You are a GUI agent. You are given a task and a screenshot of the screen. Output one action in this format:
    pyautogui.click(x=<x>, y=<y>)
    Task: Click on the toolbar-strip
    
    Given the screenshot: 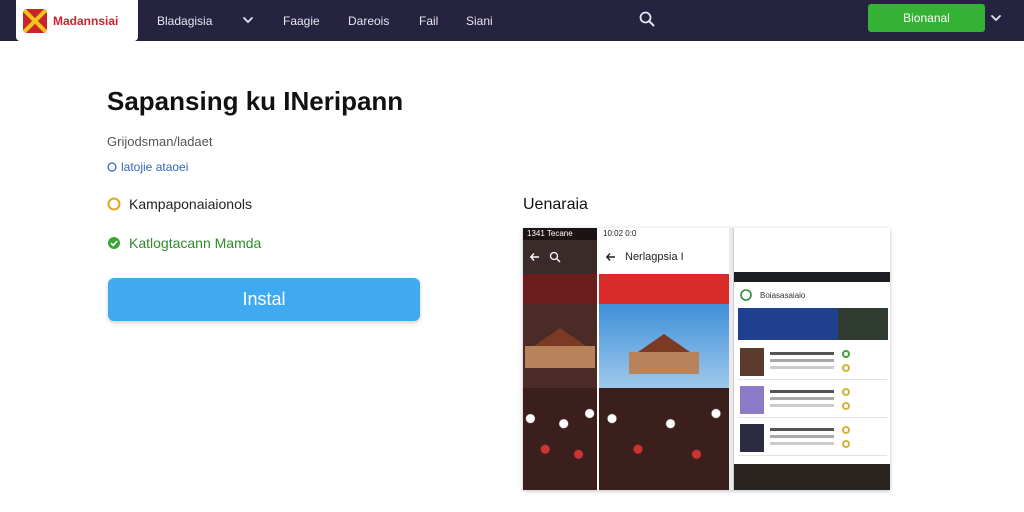 What is the action you would take?
    pyautogui.click(x=812, y=277)
    